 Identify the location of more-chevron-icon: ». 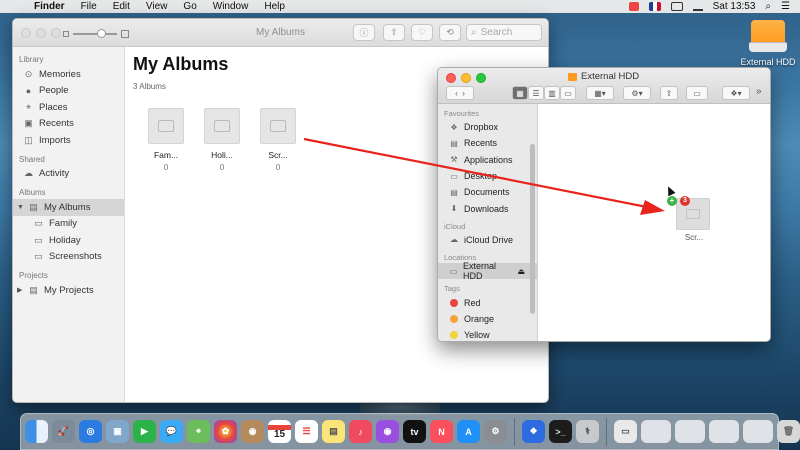
(759, 91).